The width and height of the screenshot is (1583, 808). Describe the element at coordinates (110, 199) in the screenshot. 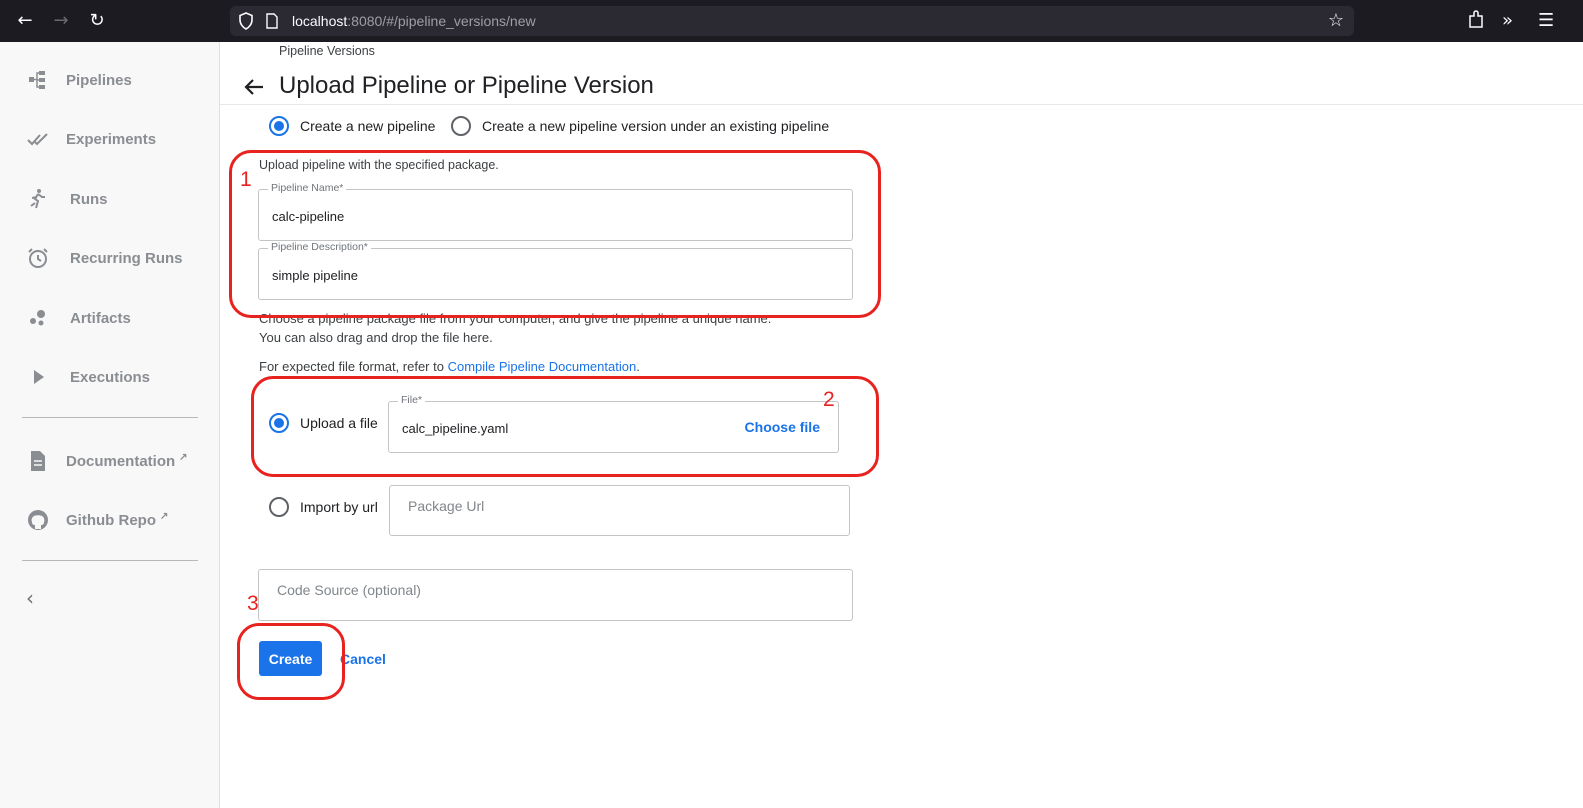

I see `sidebar-item-runs: Runs` at that location.